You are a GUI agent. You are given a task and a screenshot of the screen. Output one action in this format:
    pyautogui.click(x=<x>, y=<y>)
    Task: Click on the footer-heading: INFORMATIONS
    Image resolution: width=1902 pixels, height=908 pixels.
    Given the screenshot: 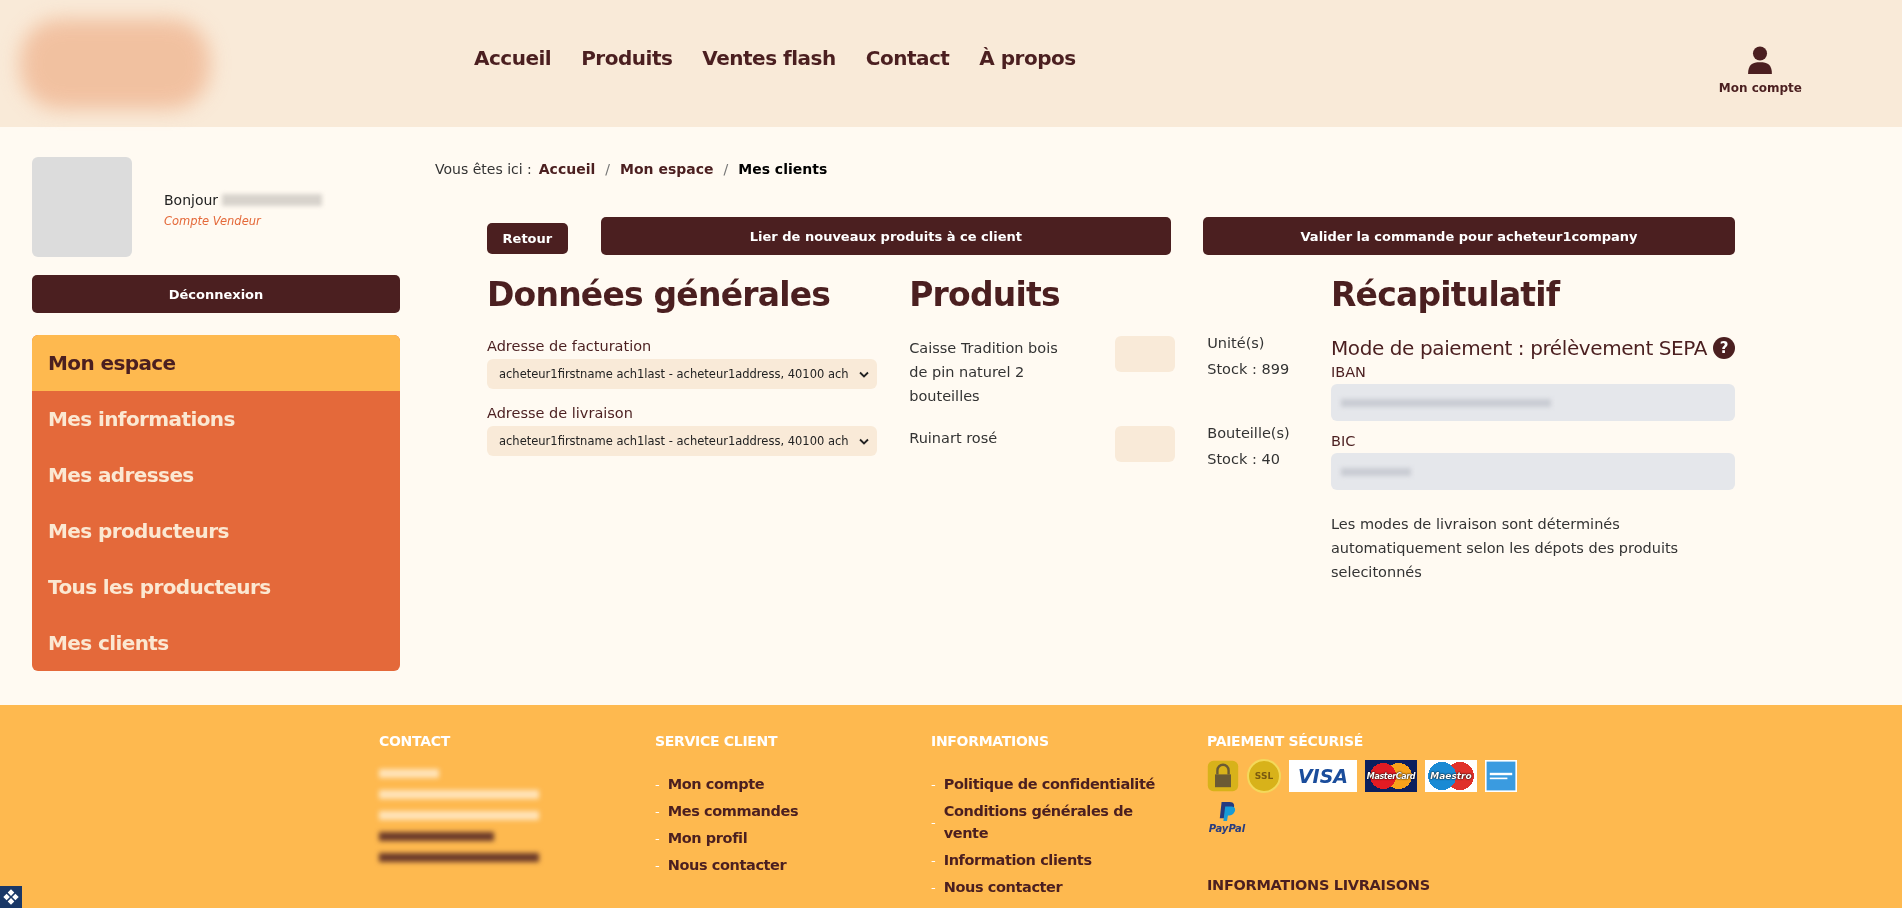 What is the action you would take?
    pyautogui.click(x=990, y=741)
    